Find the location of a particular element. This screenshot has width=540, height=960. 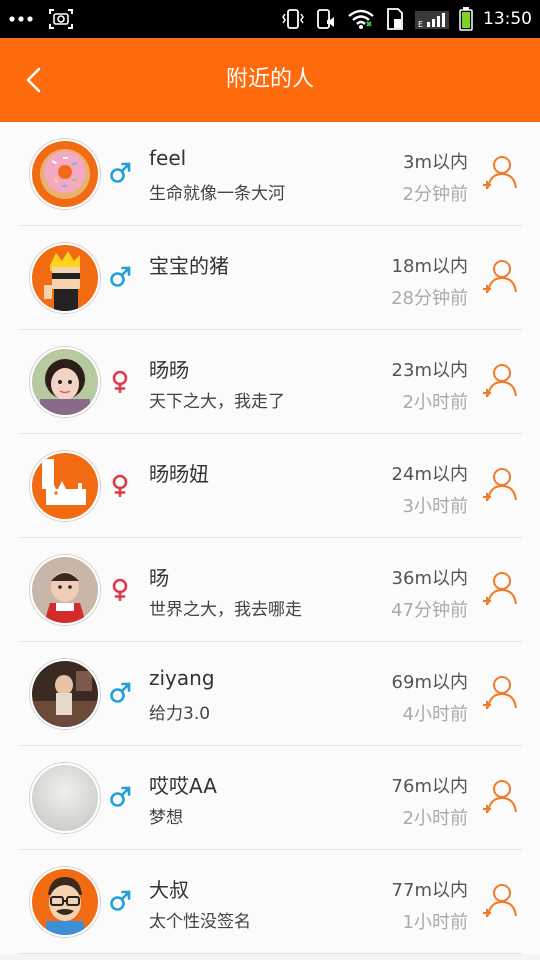

user-last-active: 1小时前 is located at coordinates (435, 922).